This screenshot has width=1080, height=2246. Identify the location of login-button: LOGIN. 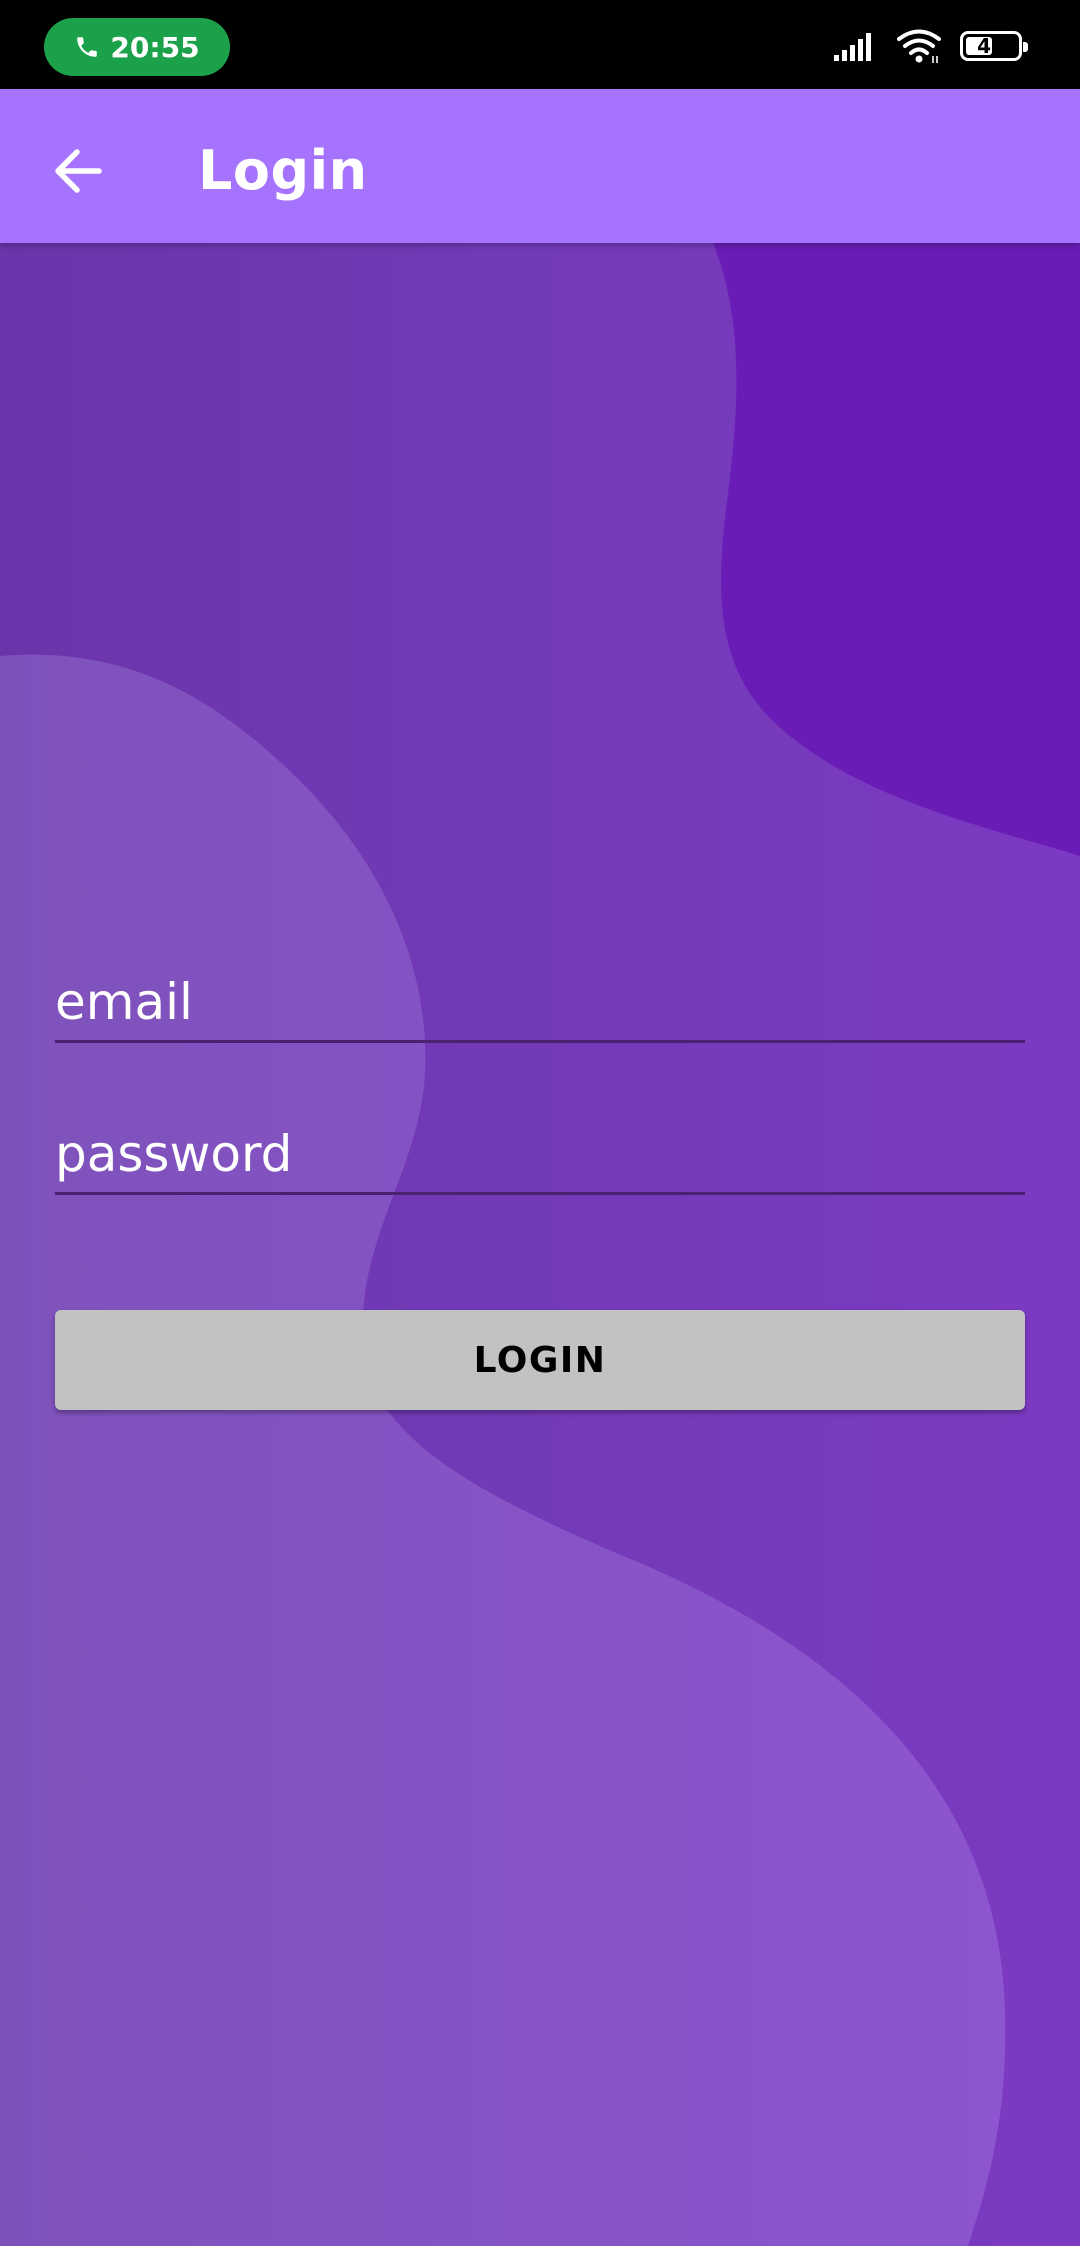
(540, 1360).